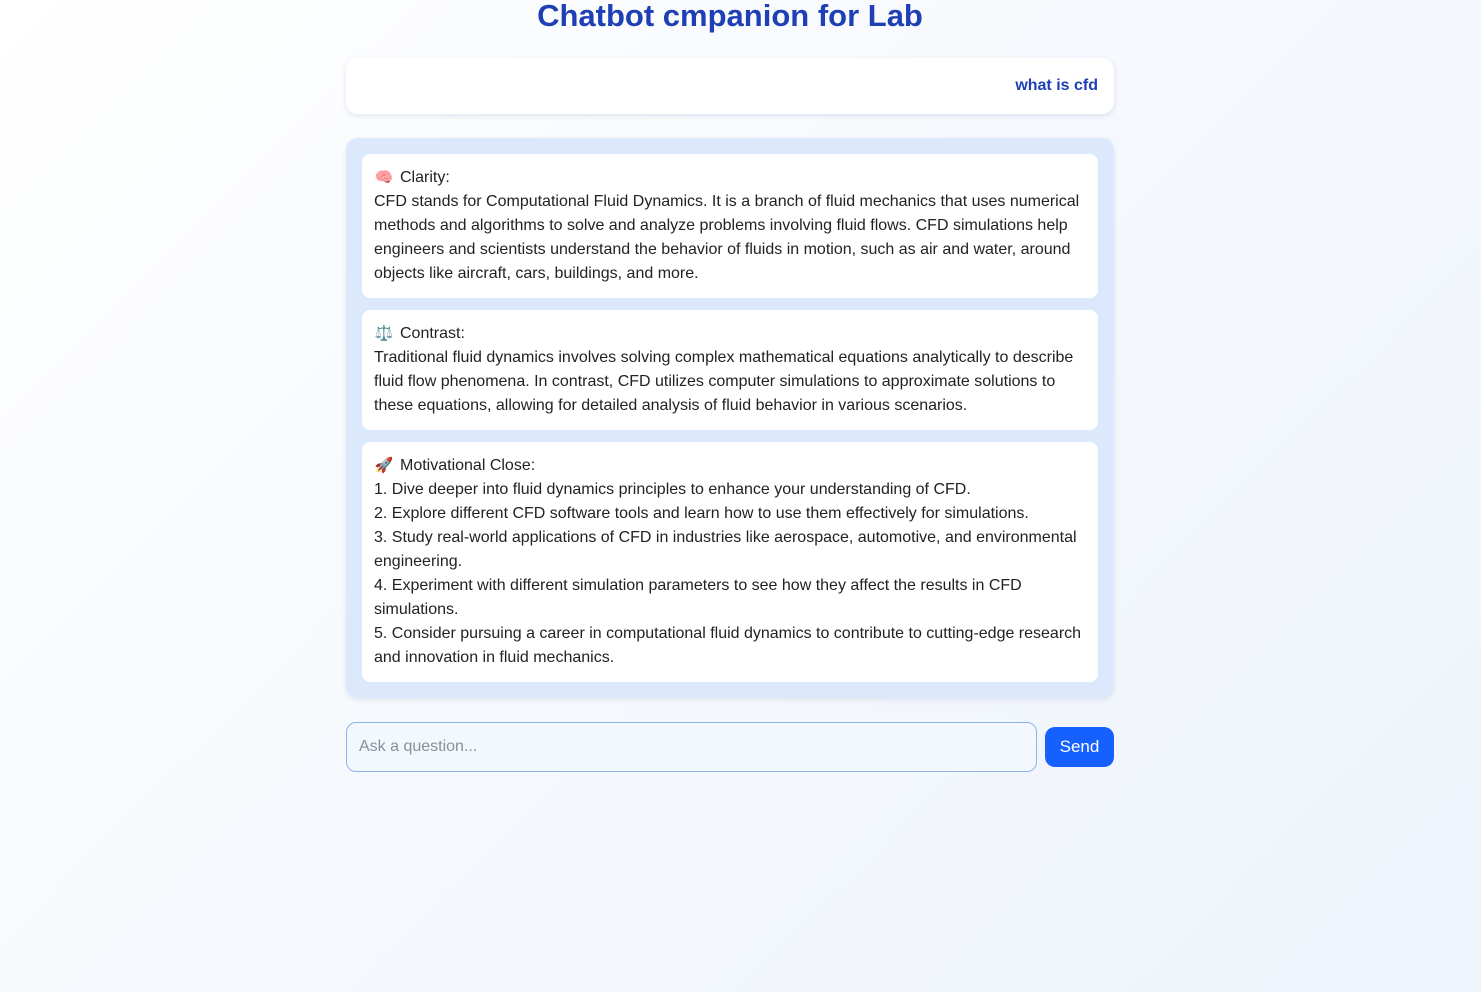 The height and width of the screenshot is (992, 1481). Describe the element at coordinates (730, 334) in the screenshot. I see `section-header: ⚖️ Contrast:` at that location.